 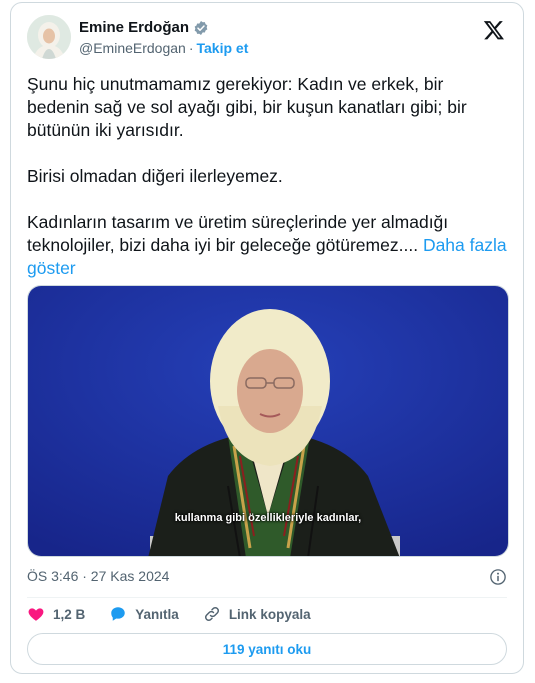 What do you see at coordinates (268, 39) in the screenshot?
I see `tweet-header: Emine Erdoğan @EmineErdogan · Takip et` at bounding box center [268, 39].